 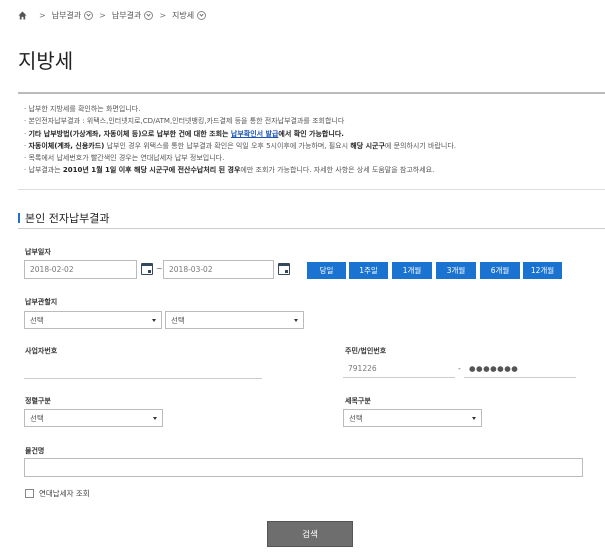 What do you see at coordinates (93, 418) in the screenshot?
I see `collection-type-select: 선택` at bounding box center [93, 418].